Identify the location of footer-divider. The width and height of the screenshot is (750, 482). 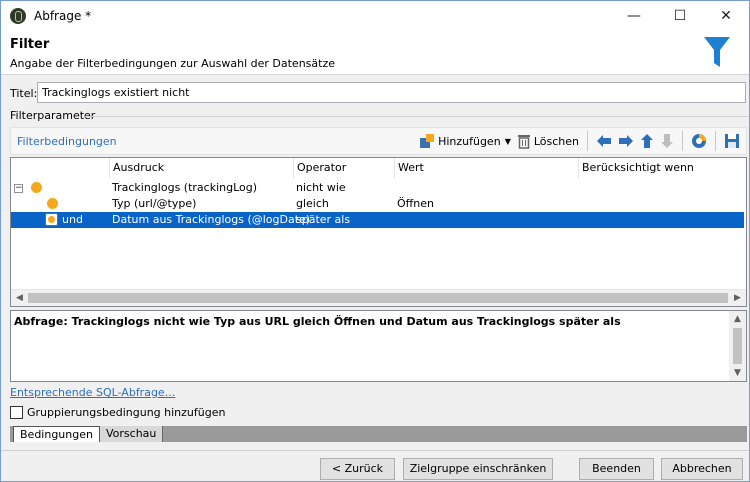
(375, 450).